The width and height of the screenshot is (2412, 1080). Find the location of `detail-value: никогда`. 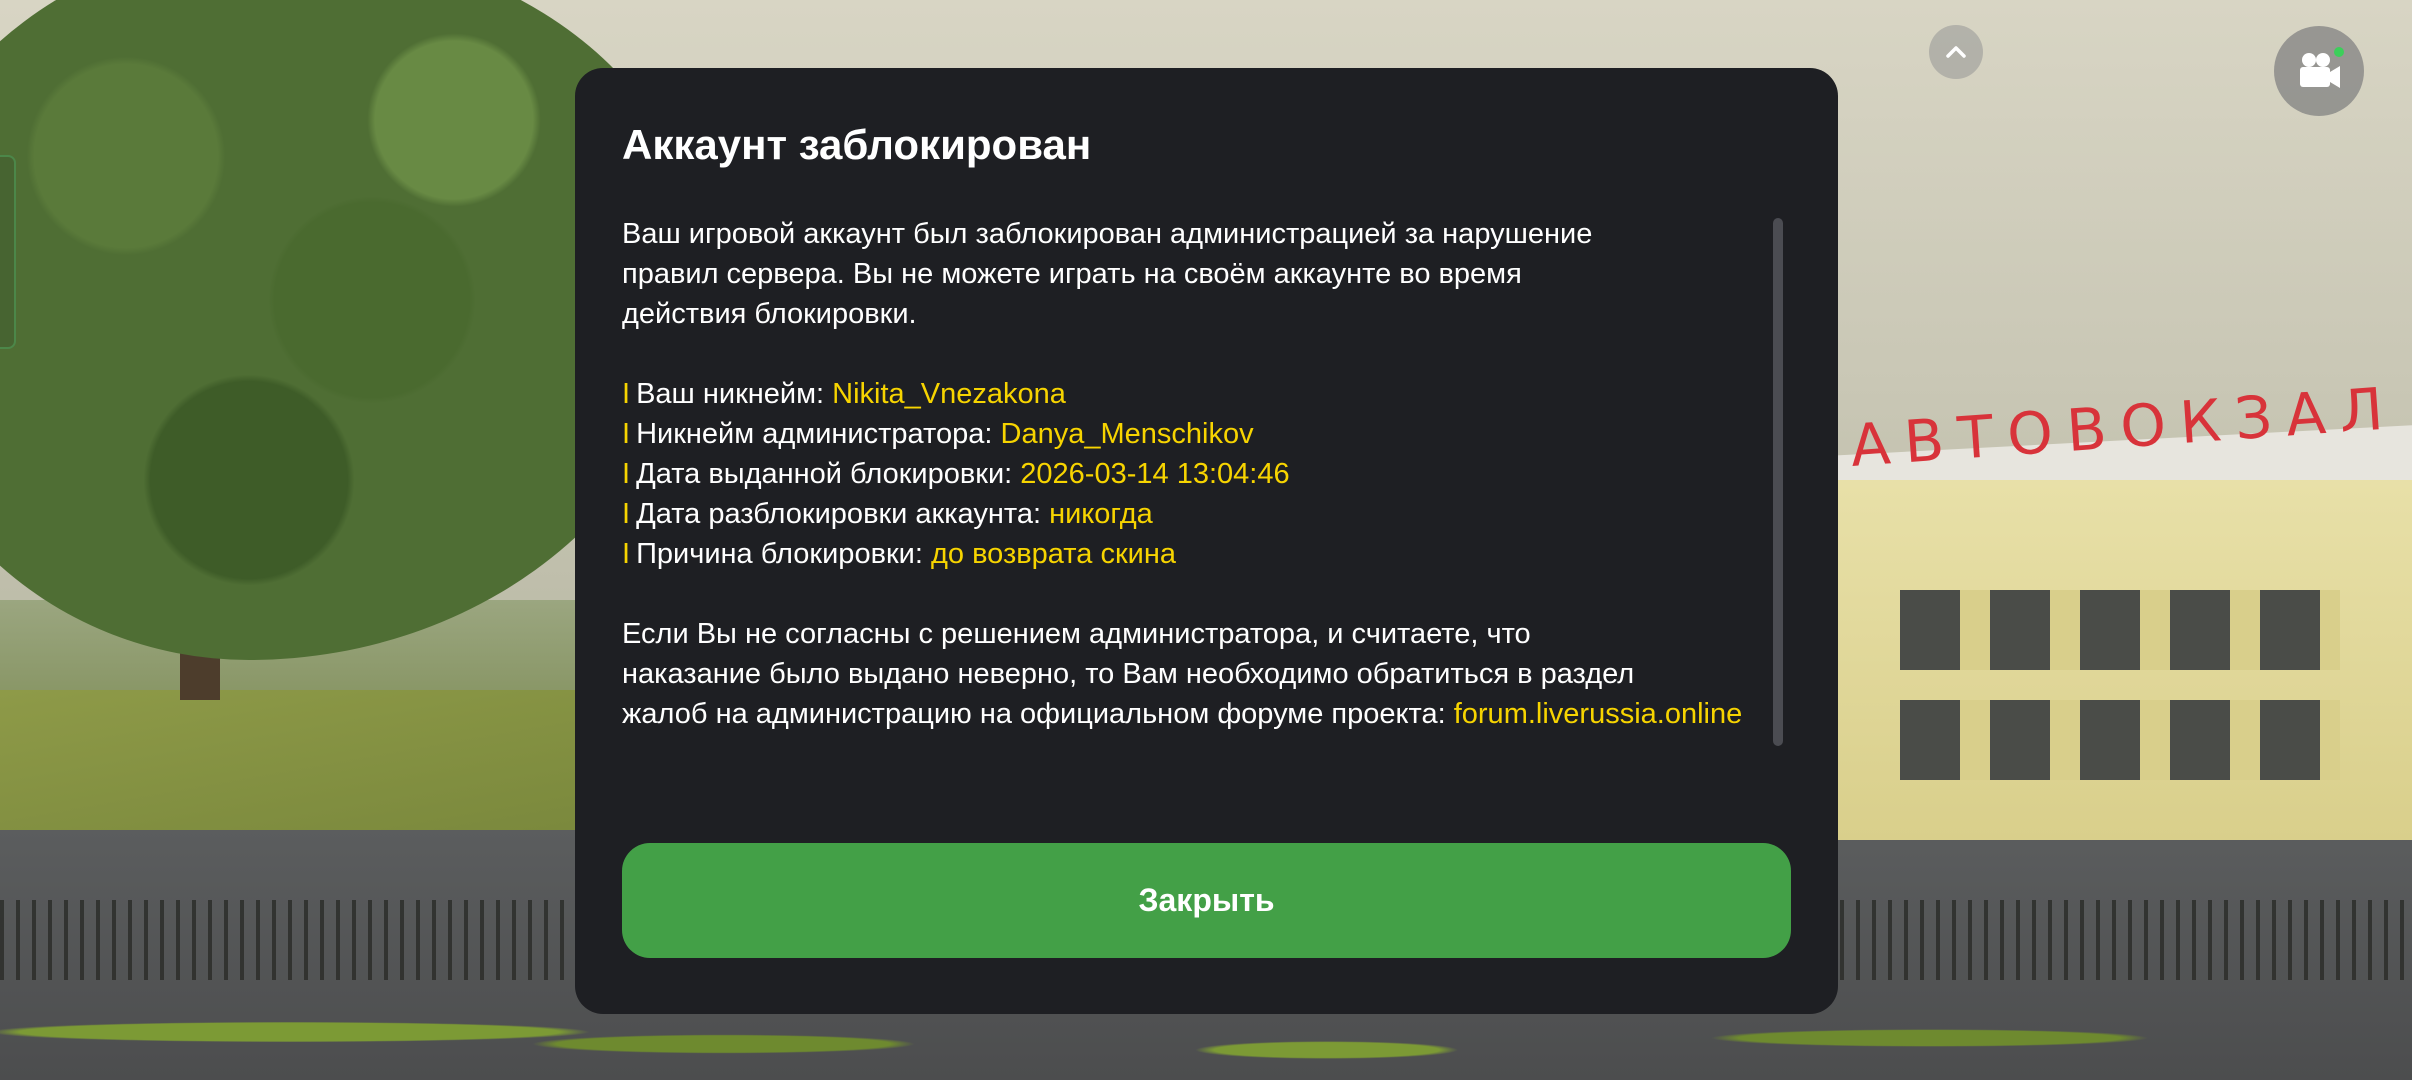

detail-value: никогда is located at coordinates (1101, 514).